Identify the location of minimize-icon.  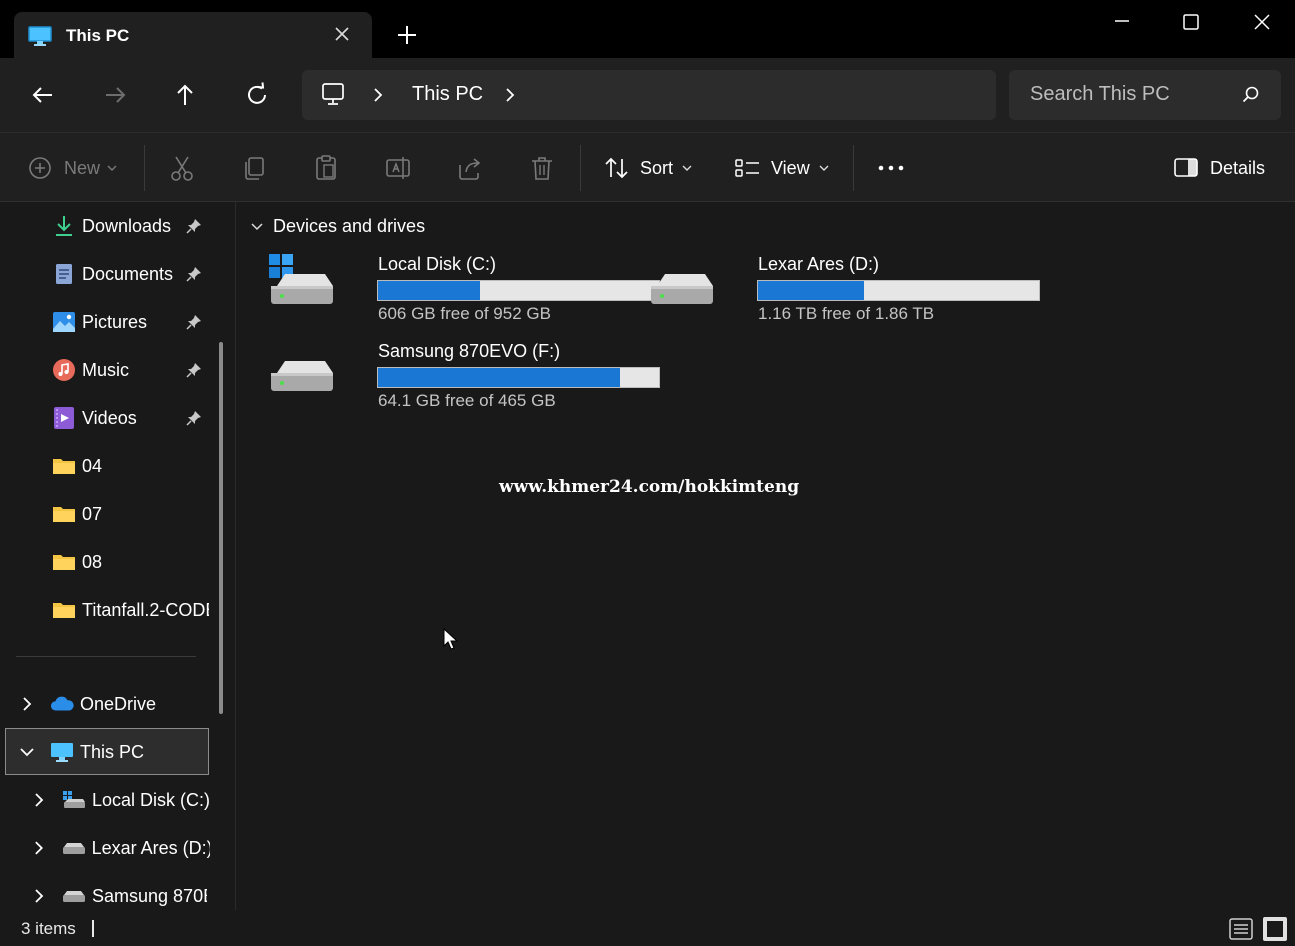
(1122, 22).